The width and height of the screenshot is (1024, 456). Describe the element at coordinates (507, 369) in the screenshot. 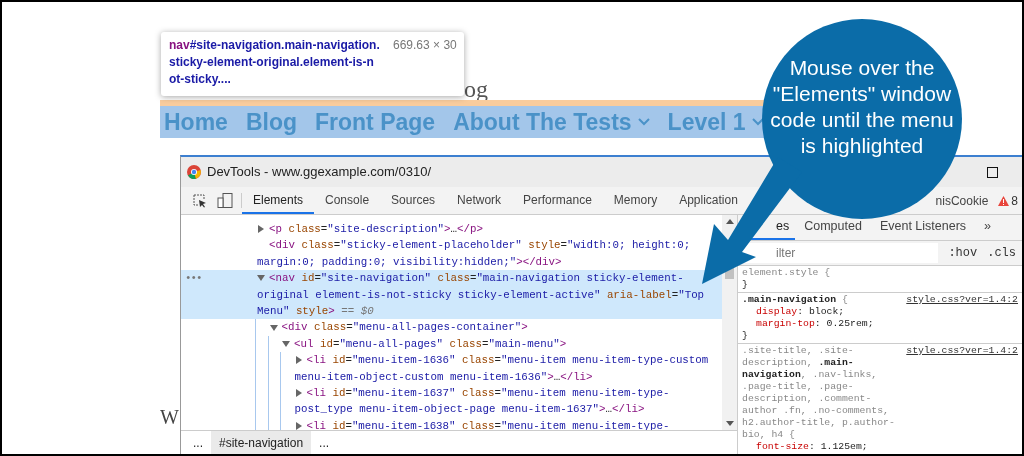

I see `dom-node: <li id="menu-item-1636" class="menu-item menu-item-type-custom menu-item-object-custom menu-item-1636">…</li>` at that location.